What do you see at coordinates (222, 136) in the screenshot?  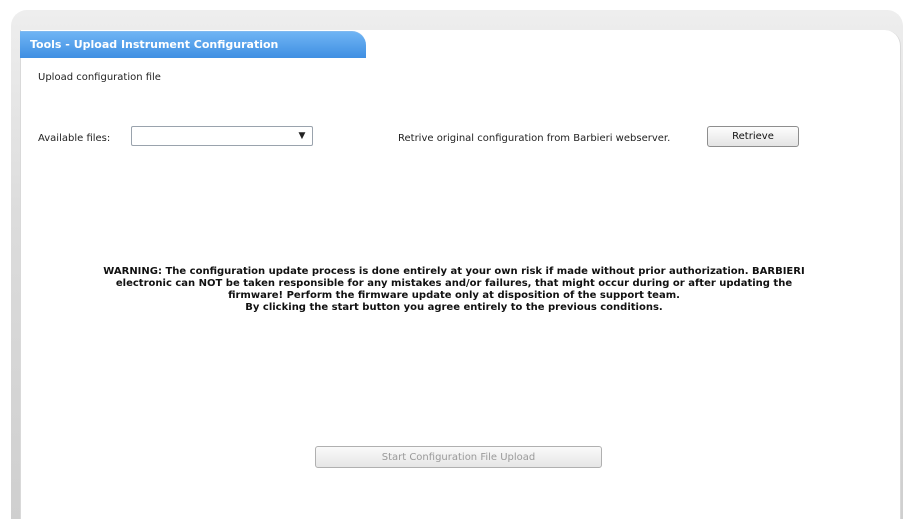 I see `available-files-select: ▼` at bounding box center [222, 136].